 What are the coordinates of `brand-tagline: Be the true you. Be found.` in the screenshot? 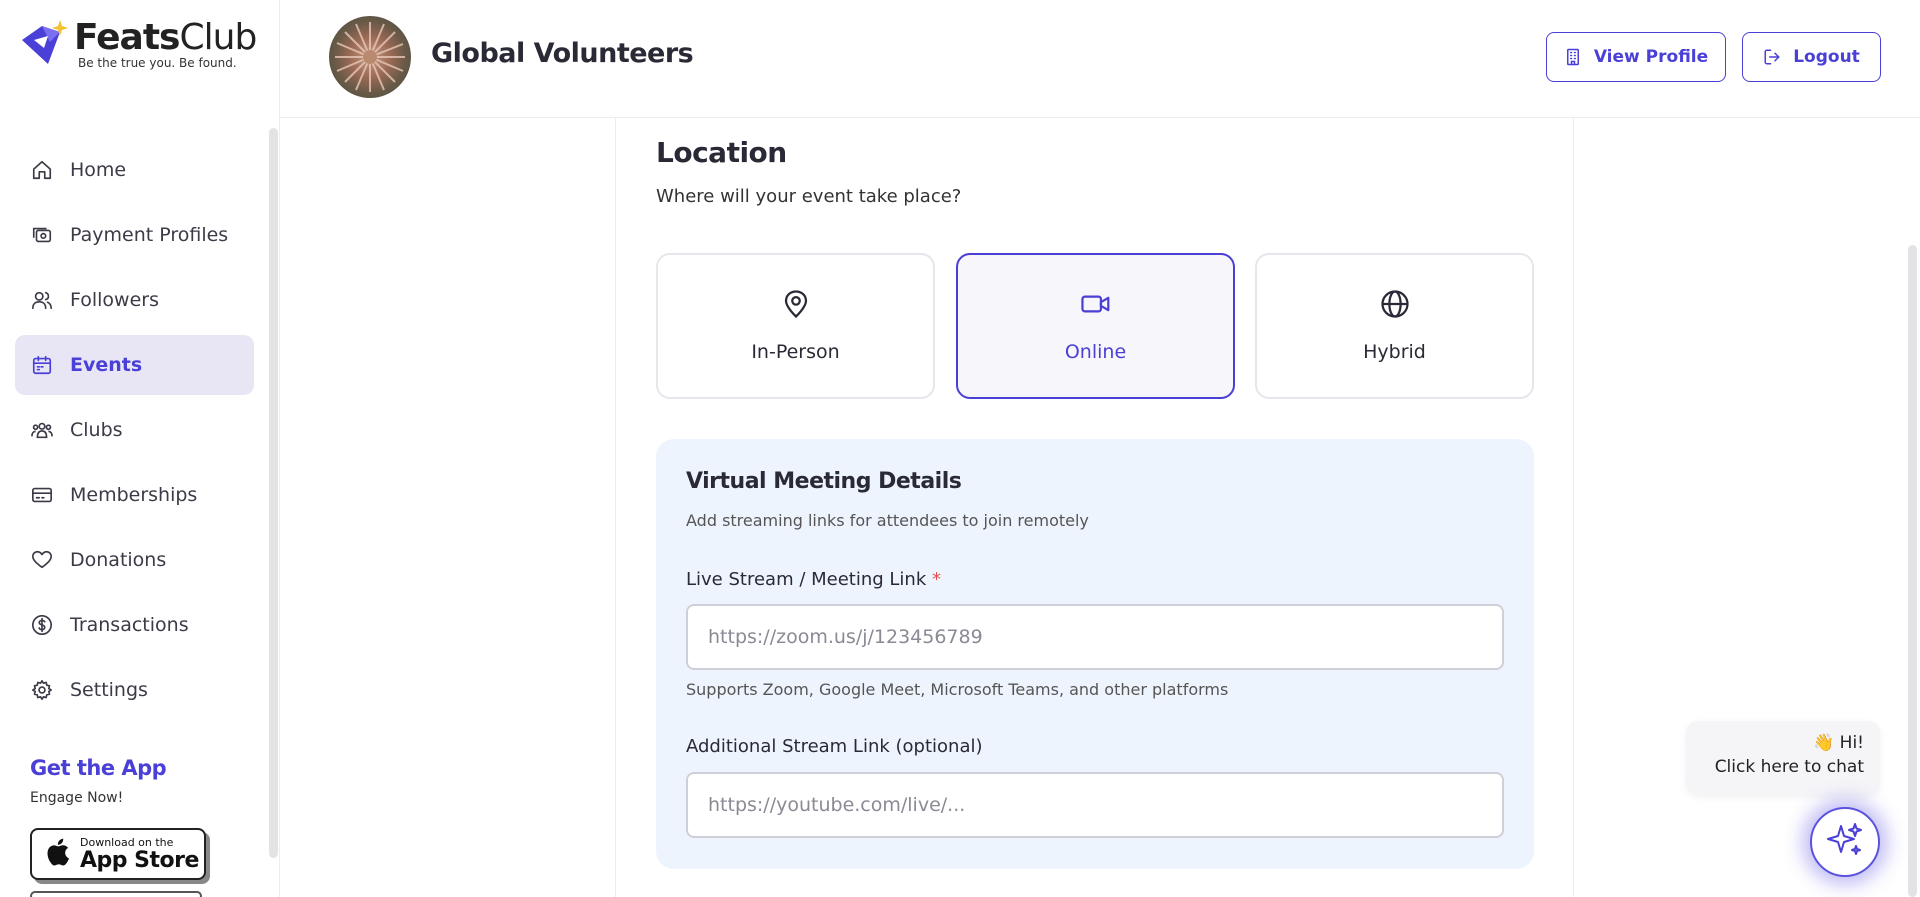 It's located at (157, 63).